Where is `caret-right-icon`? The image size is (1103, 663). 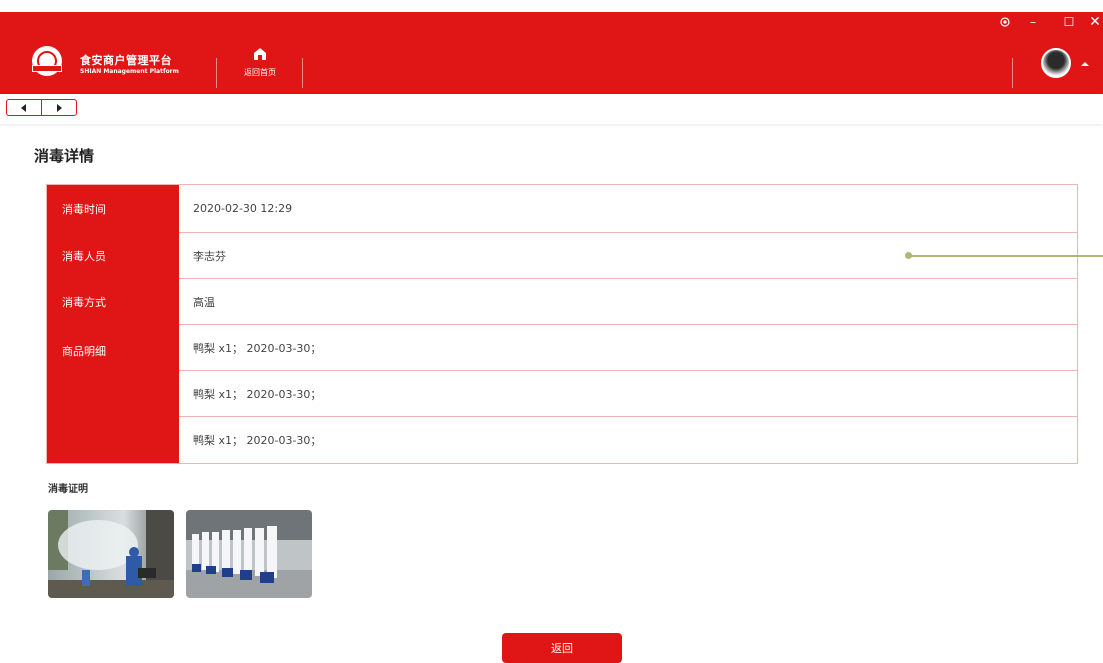
caret-right-icon is located at coordinates (59, 107).